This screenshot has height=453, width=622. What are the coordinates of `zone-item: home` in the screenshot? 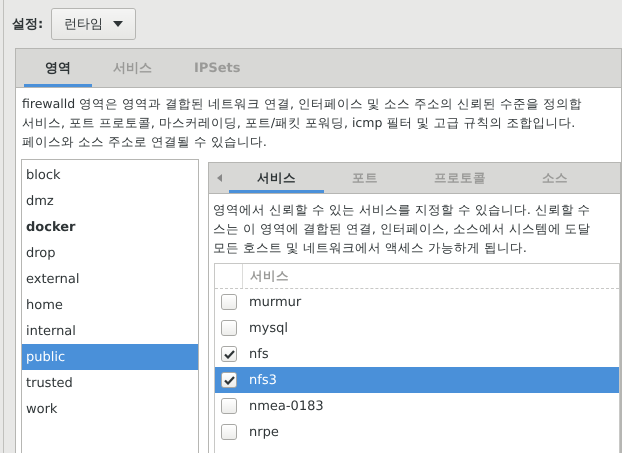 It's located at (110, 305).